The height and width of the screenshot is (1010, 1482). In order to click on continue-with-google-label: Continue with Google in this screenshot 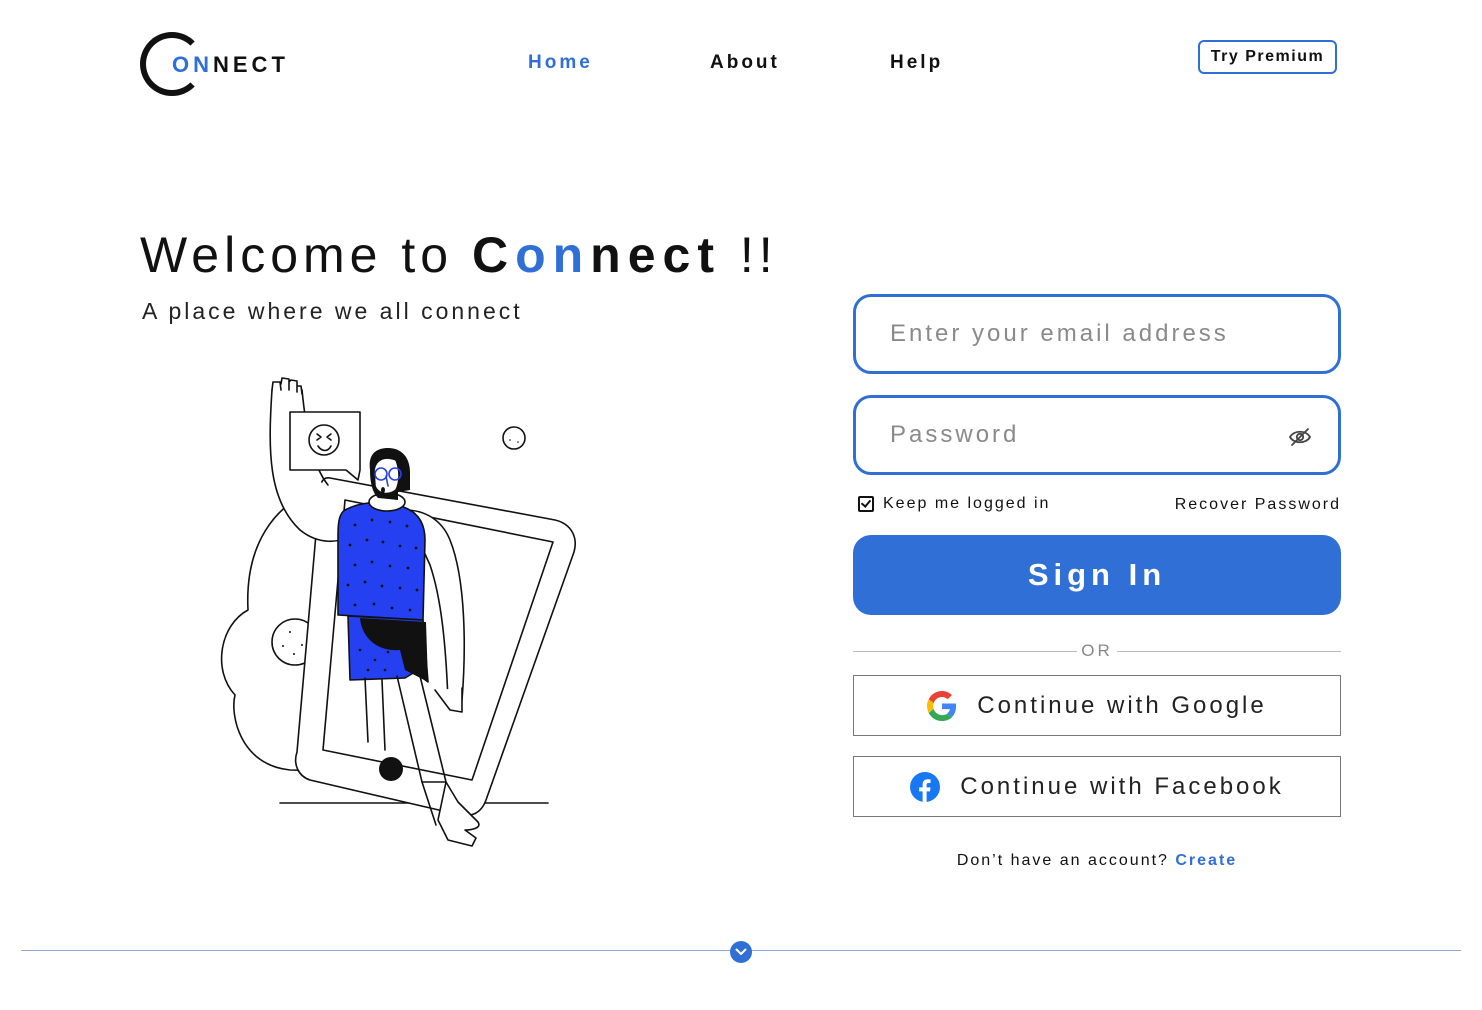, I will do `click(1122, 705)`.